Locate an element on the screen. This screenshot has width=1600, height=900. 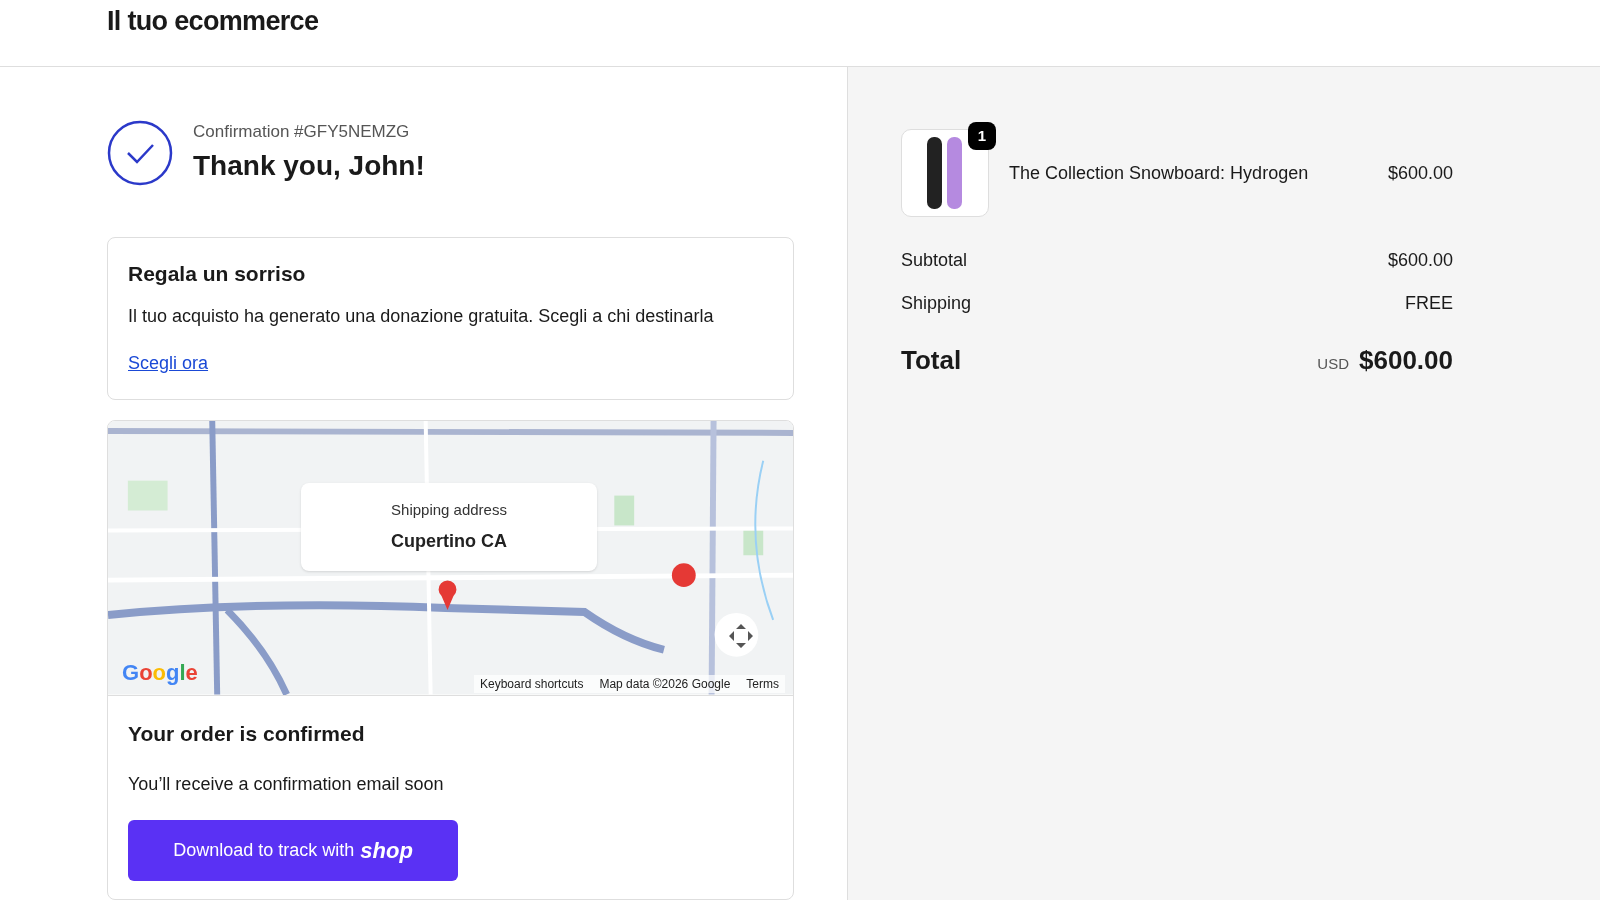
order-status-text: You’ll receive a confirmation email soon is located at coordinates (286, 784).